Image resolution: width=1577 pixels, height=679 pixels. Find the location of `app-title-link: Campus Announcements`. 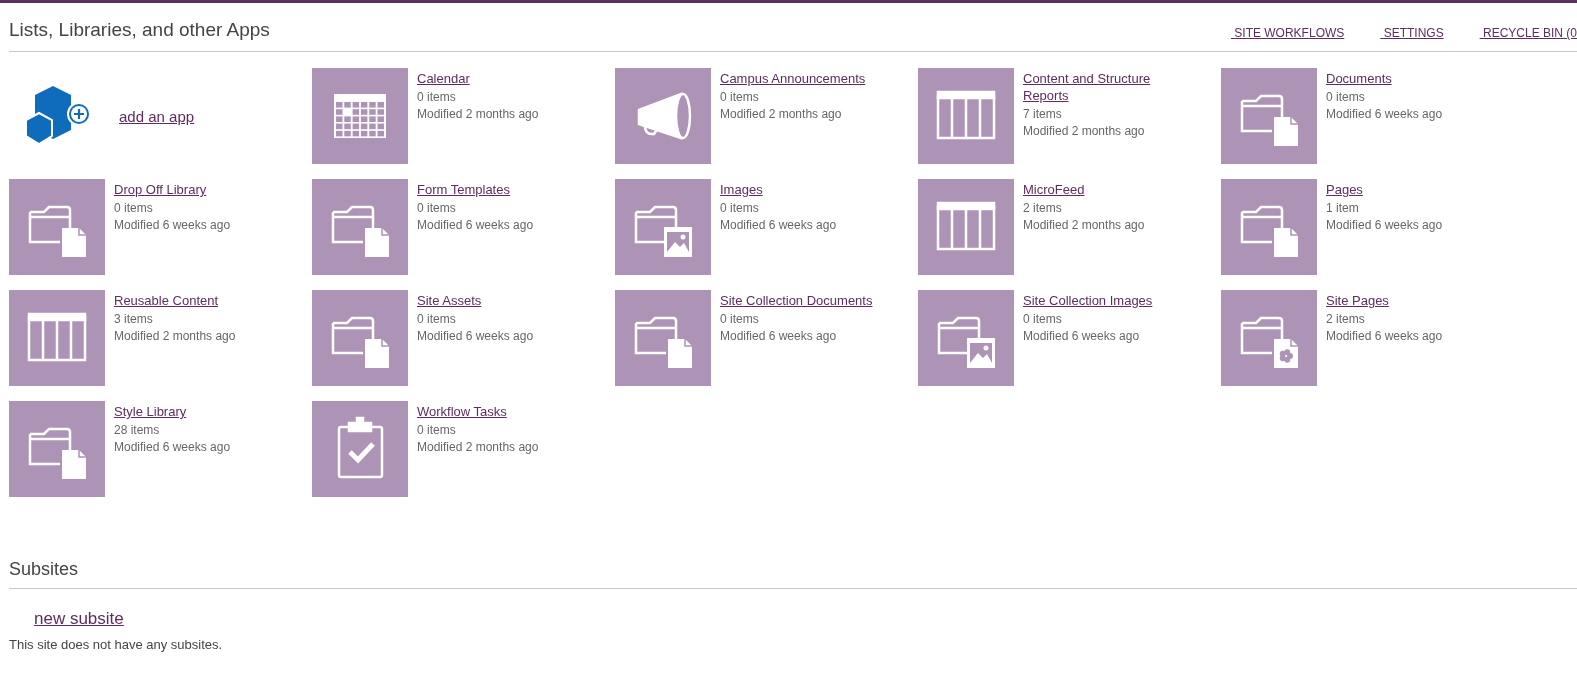

app-title-link: Campus Announcements is located at coordinates (807, 78).